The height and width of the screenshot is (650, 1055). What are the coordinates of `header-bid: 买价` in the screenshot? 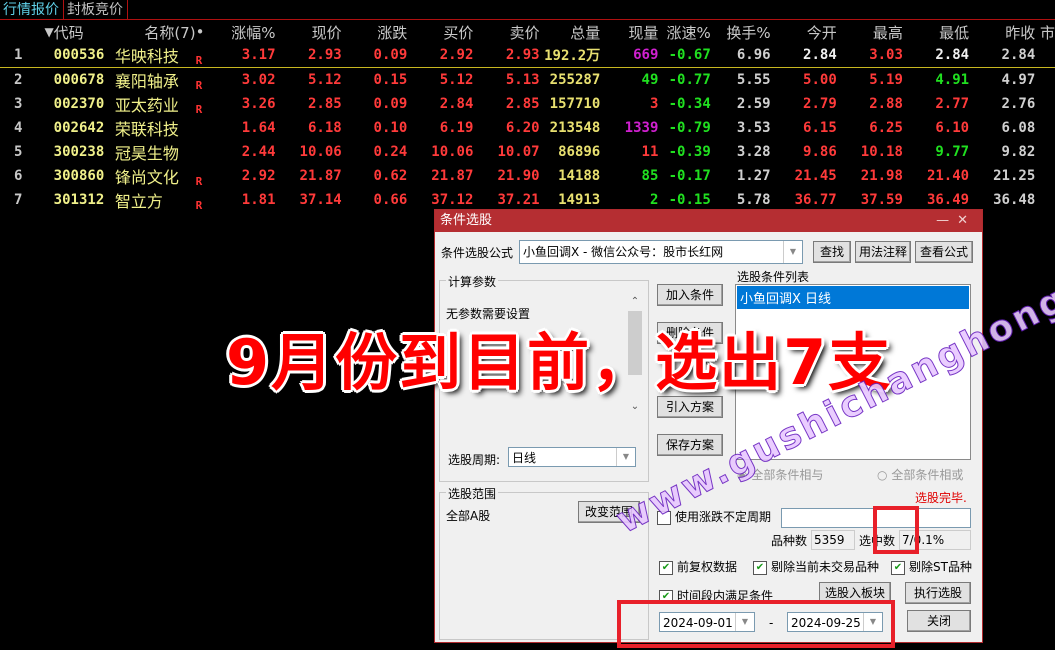 It's located at (440, 32).